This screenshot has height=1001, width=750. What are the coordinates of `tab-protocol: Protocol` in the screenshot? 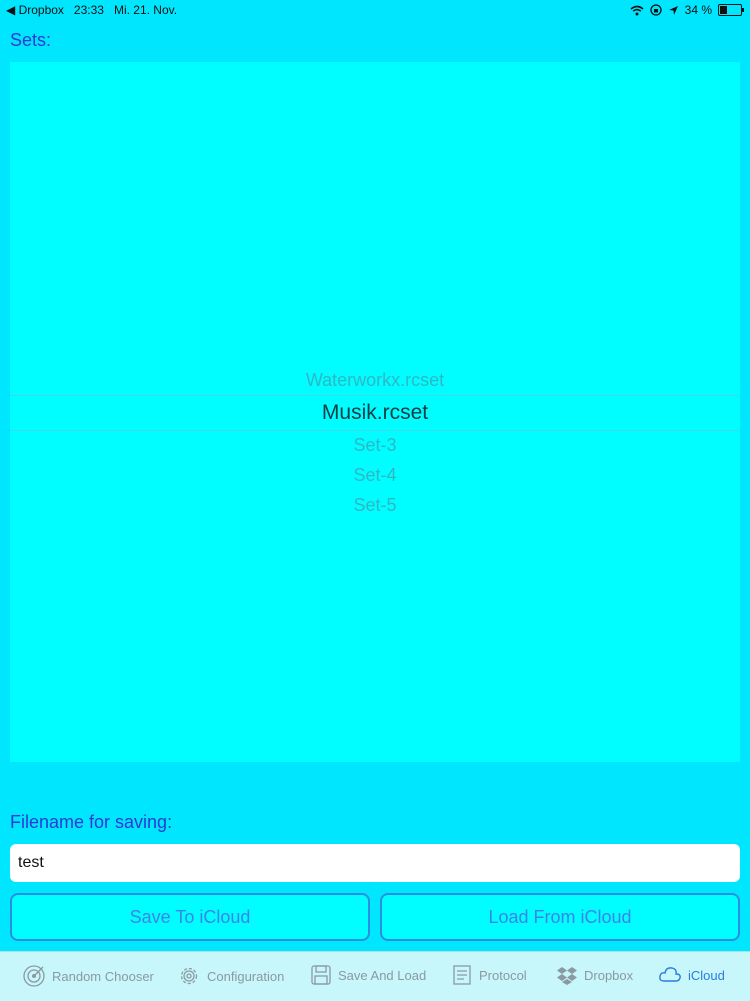 It's located at (489, 975).